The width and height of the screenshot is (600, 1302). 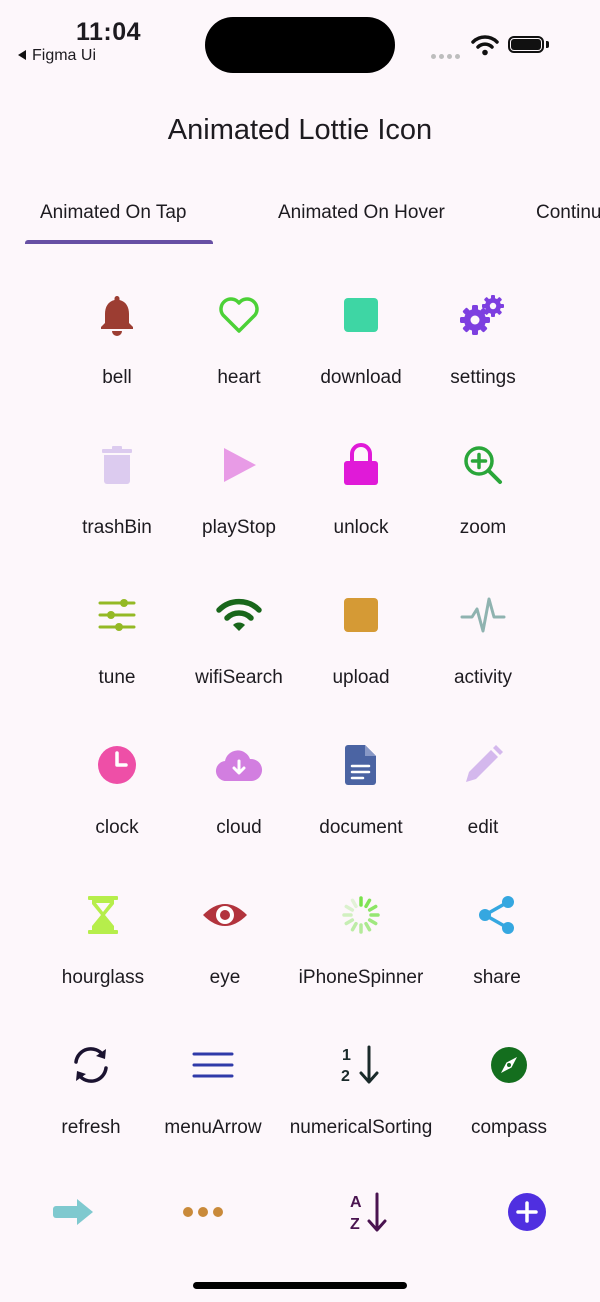 I want to click on svg-text: A, so click(x=356, y=1202).